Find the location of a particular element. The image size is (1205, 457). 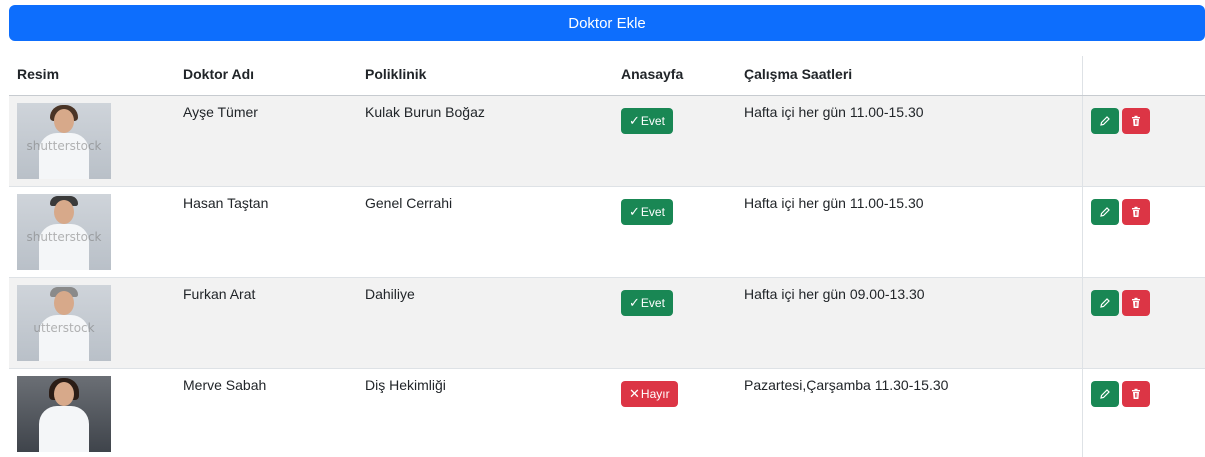

clinic-name: Dahiliye is located at coordinates (485, 323).